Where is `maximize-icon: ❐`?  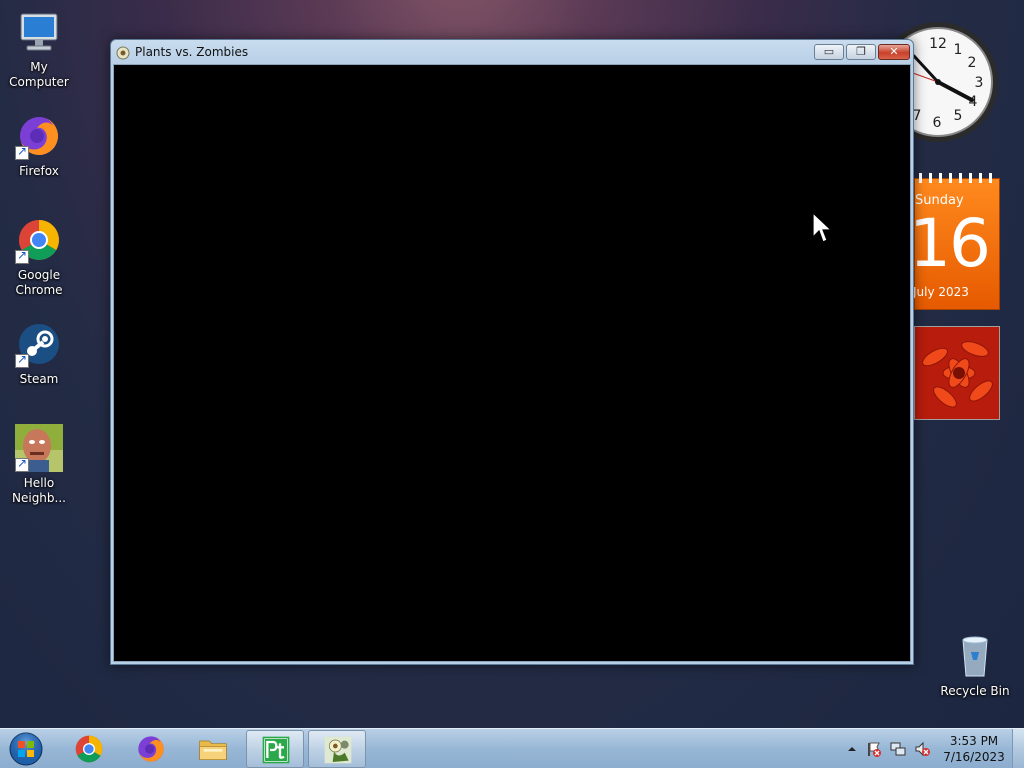
maximize-icon: ❐ is located at coordinates (861, 51).